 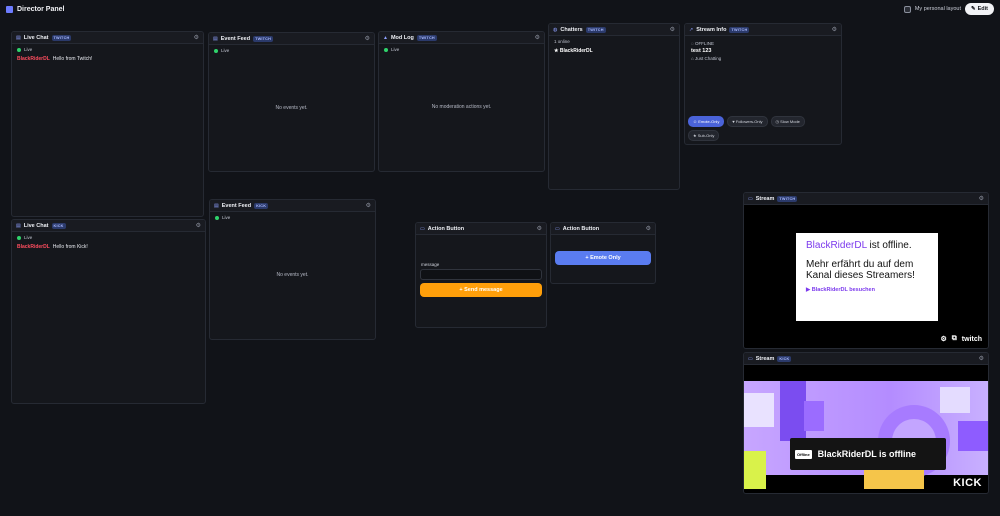 I want to click on offline-tag: Offline, so click(x=803, y=454).